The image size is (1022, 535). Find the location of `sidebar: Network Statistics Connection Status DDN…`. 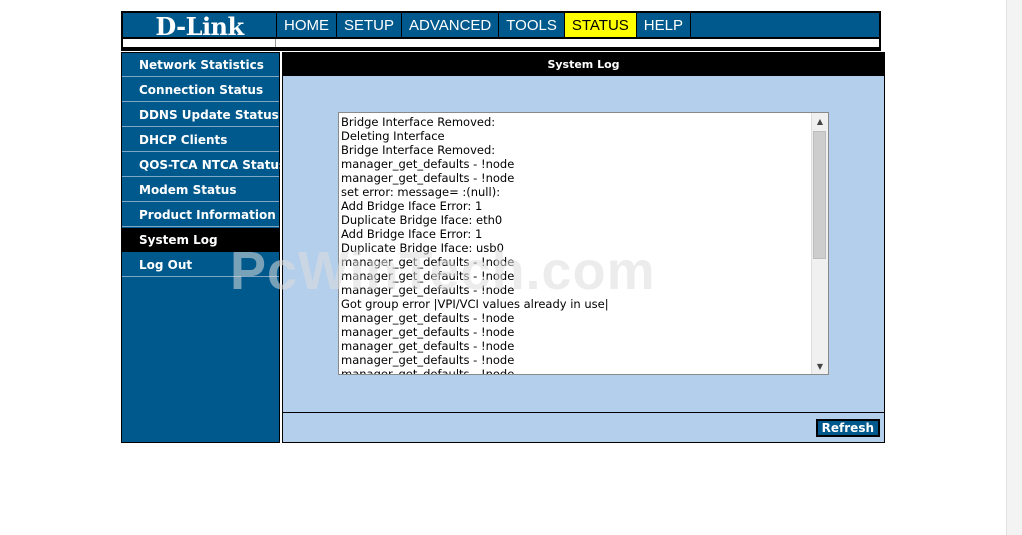

sidebar: Network Statistics Connection Status DDN… is located at coordinates (203, 247).